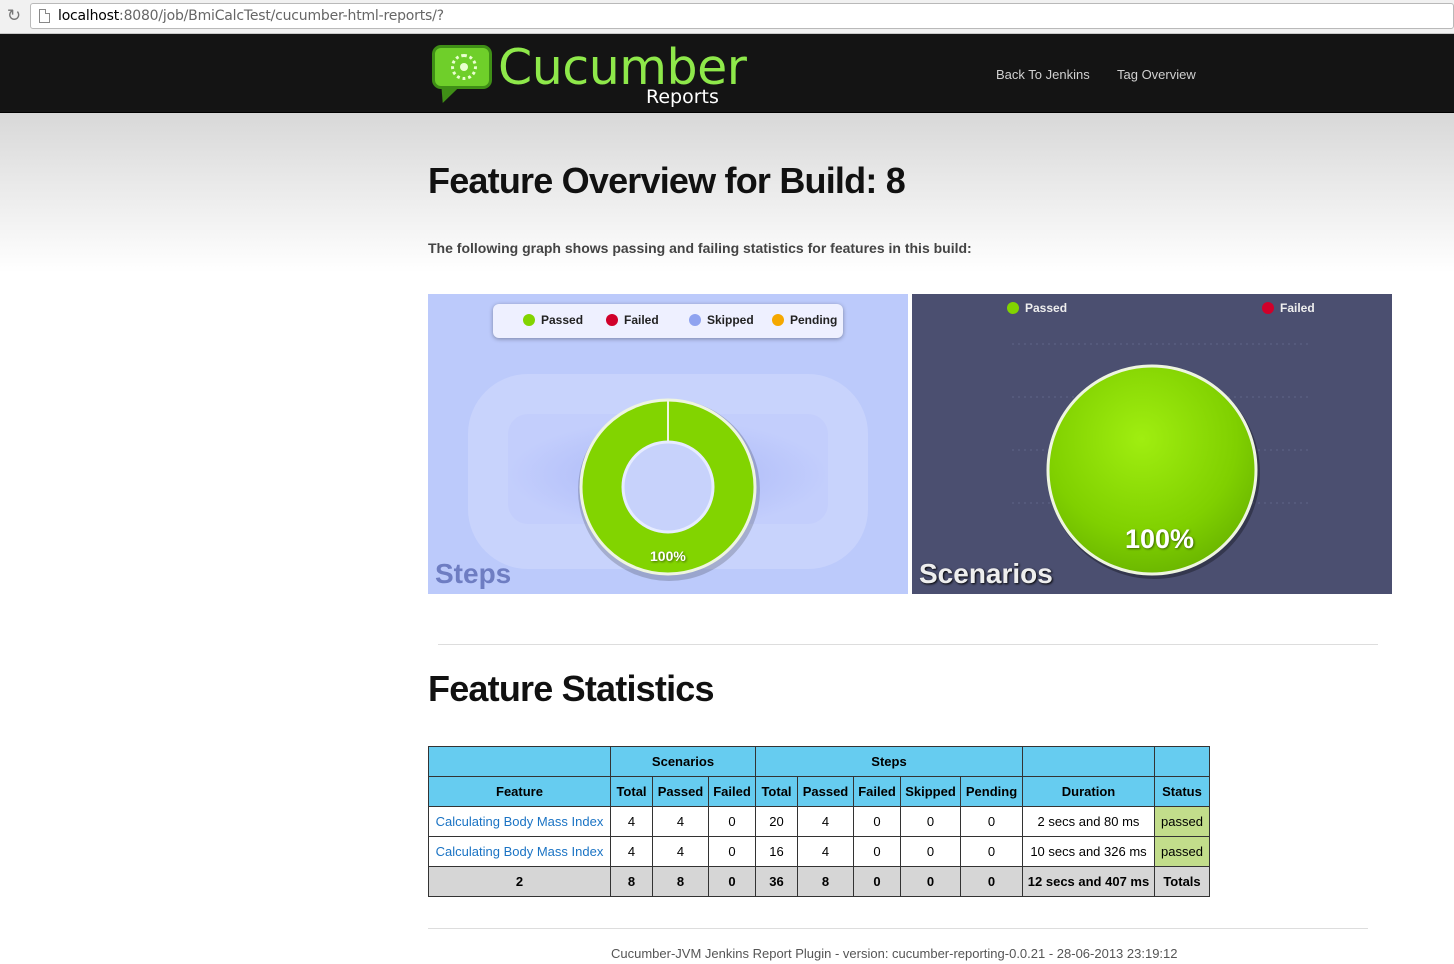  I want to click on column-header-duration: Duration, so click(1088, 791).